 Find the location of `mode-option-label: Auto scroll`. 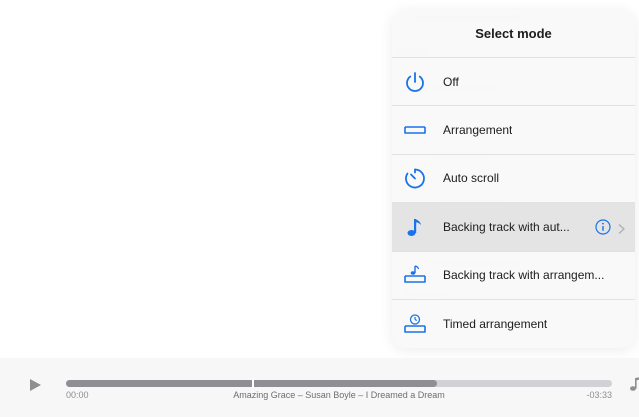

mode-option-label: Auto scroll is located at coordinates (471, 178).